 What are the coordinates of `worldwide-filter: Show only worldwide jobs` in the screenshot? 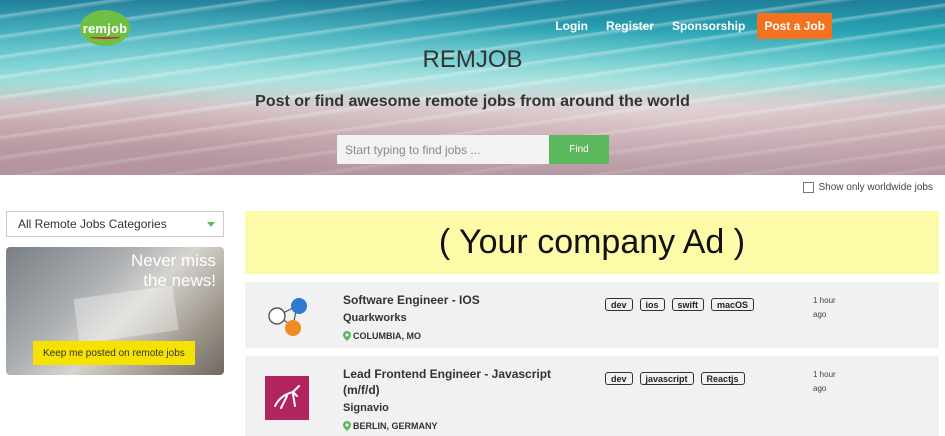 It's located at (868, 187).